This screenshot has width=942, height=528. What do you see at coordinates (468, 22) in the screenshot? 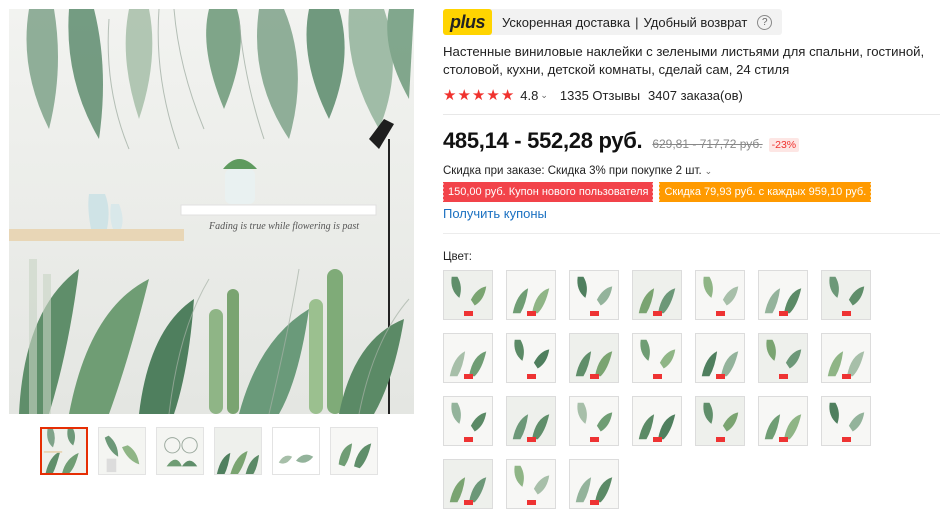
I see `plus-badge: plus` at bounding box center [468, 22].